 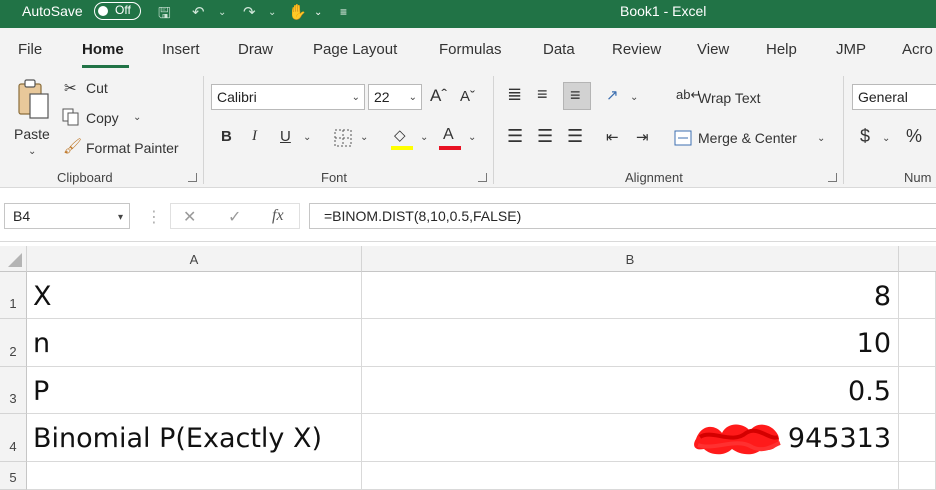 I want to click on paste-dropdown-icon: ⌄, so click(x=32, y=151).